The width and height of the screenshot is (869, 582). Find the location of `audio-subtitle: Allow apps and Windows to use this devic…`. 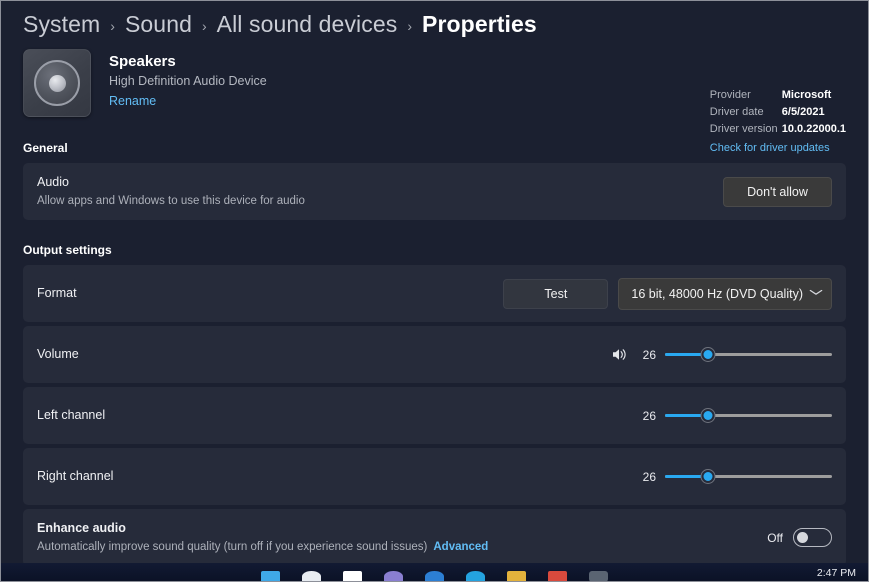

audio-subtitle: Allow apps and Windows to use this devic… is located at coordinates (171, 201).